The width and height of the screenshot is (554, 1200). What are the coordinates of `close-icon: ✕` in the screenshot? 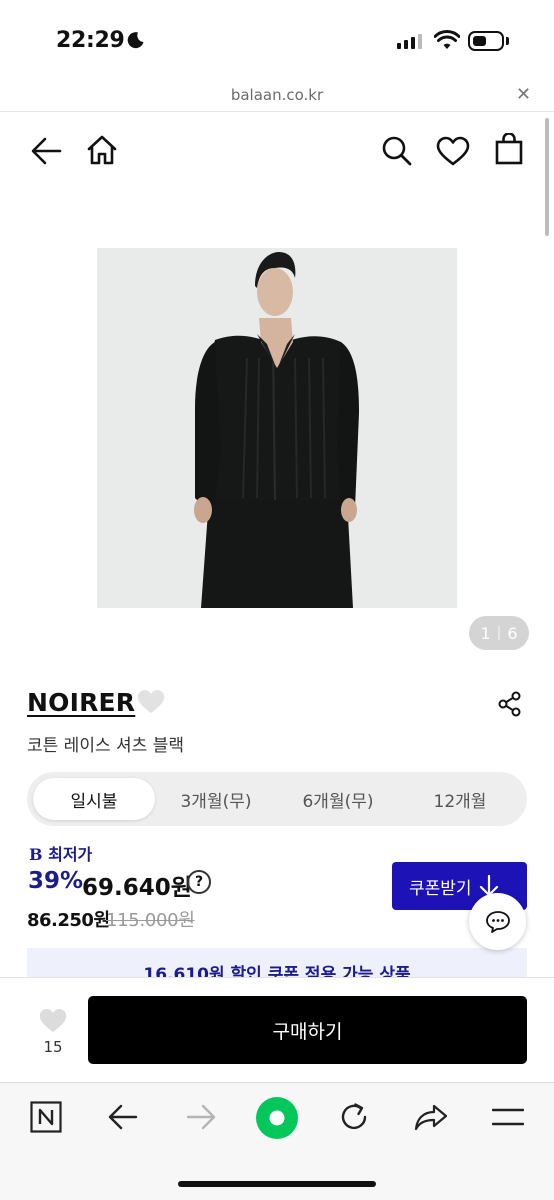 It's located at (523, 94).